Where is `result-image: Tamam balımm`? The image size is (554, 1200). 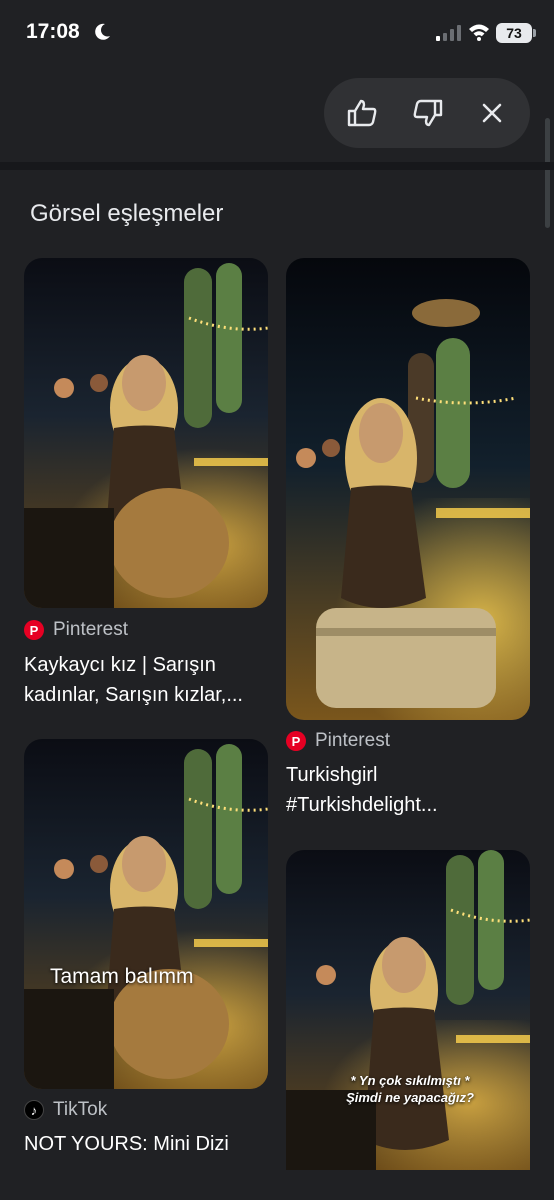
result-image: Tamam balımm is located at coordinates (146, 914).